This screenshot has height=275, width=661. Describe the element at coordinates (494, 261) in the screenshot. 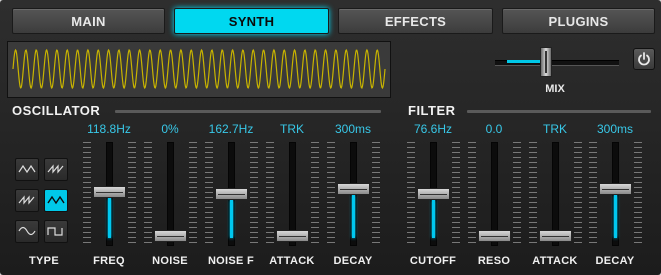

I see `fader-label: RESO` at that location.